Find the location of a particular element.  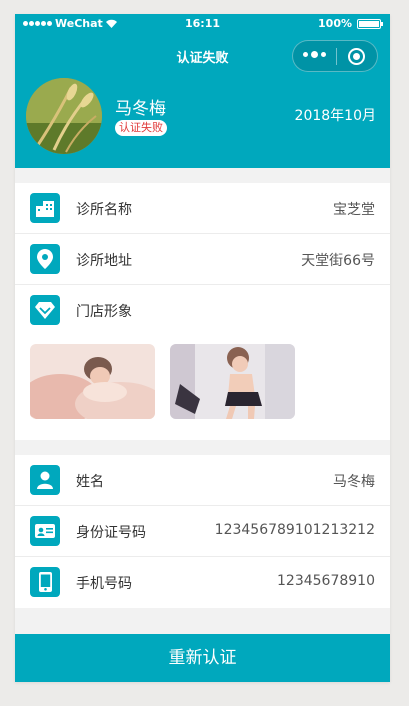

close-icon is located at coordinates (356, 56).